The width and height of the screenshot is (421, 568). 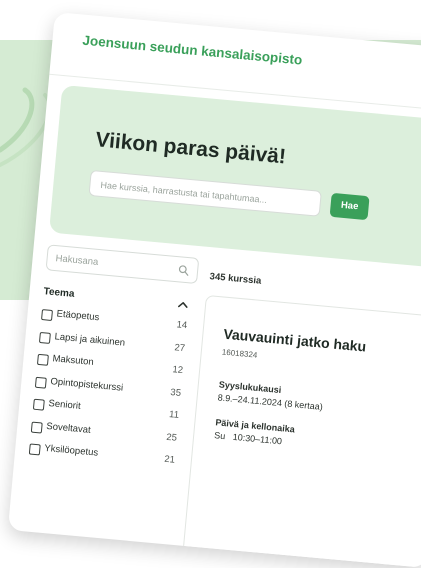 What do you see at coordinates (171, 437) in the screenshot?
I see `filter-option-count: 25` at bounding box center [171, 437].